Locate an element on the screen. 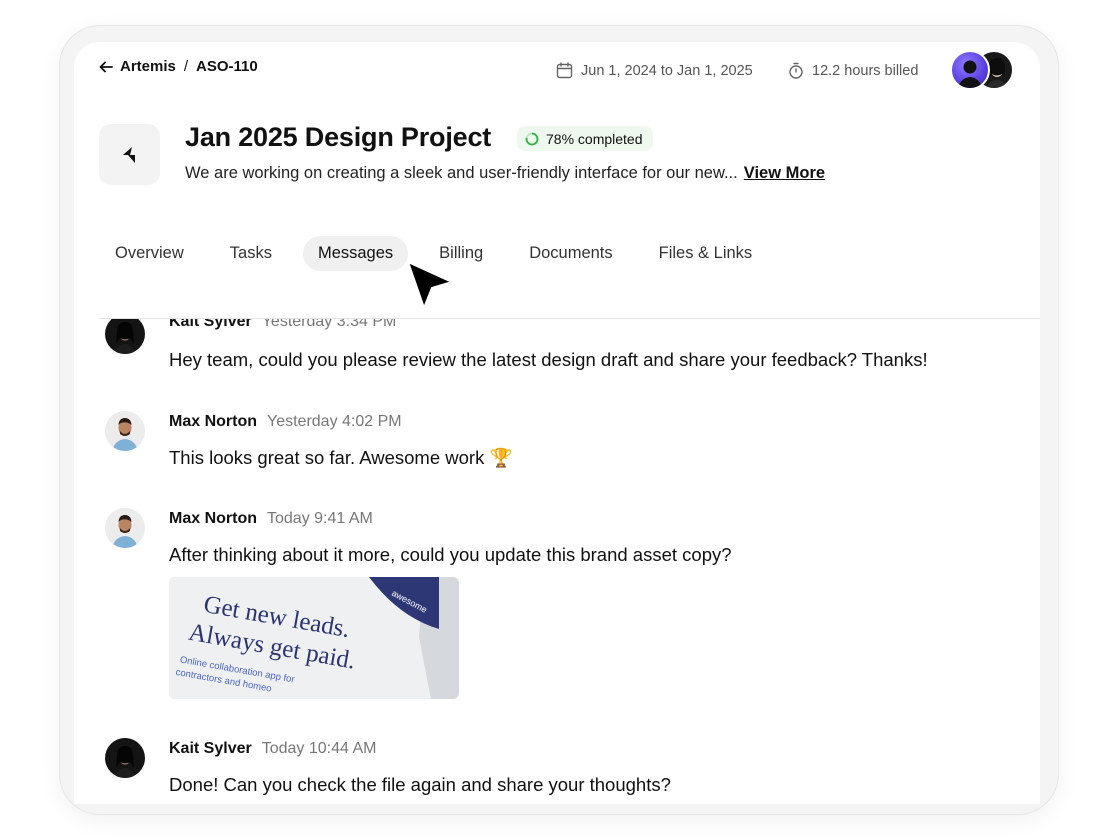 This screenshot has height=840, width=1120. tab-documents: Documents is located at coordinates (570, 253).